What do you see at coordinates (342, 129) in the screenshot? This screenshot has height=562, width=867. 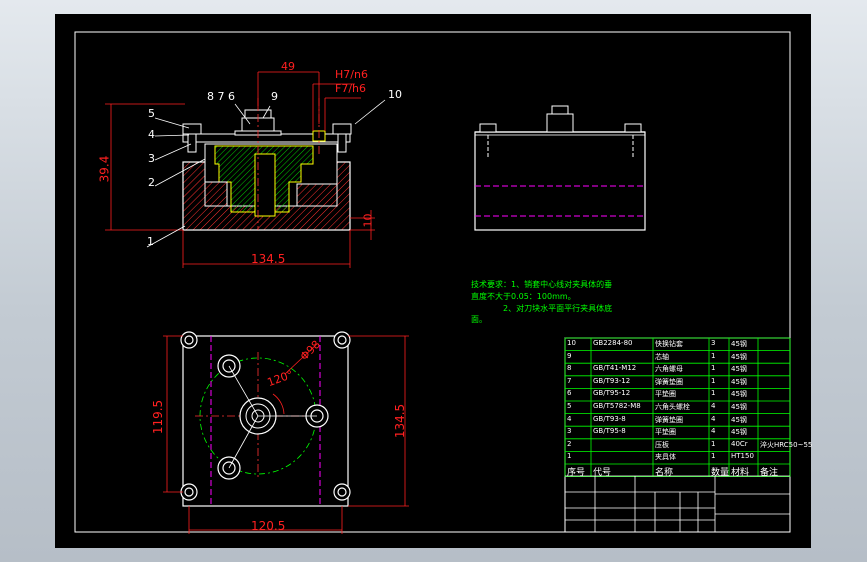 I see `bolt-head-right` at bounding box center [342, 129].